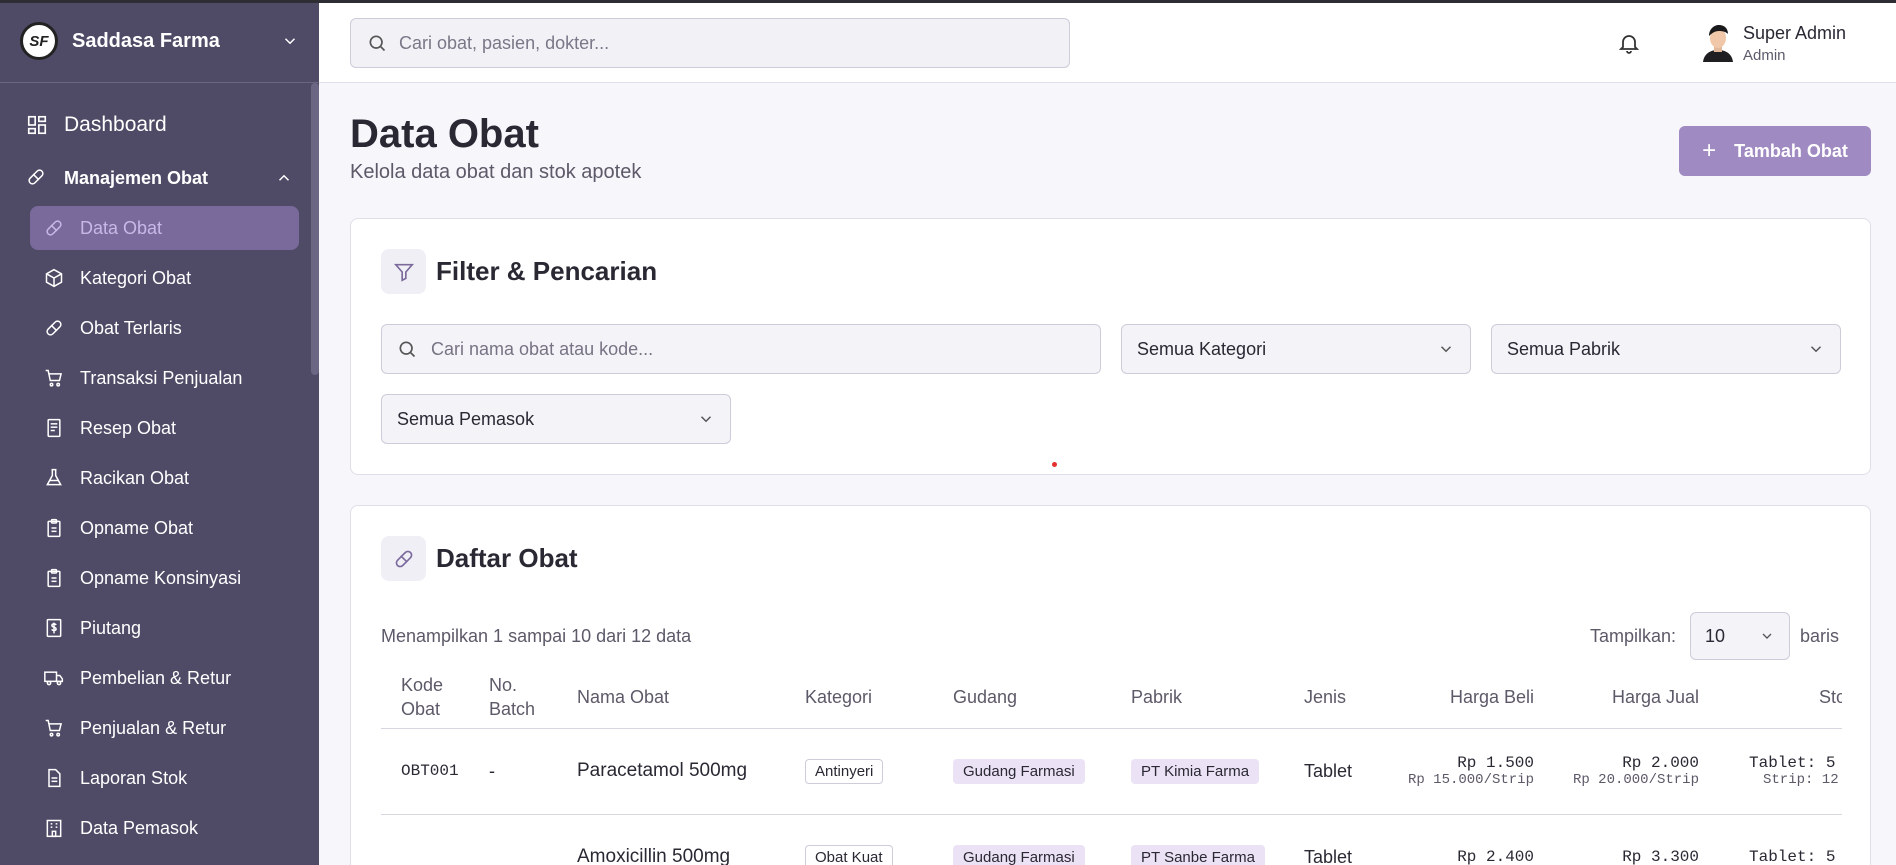  What do you see at coordinates (136, 277) in the screenshot?
I see `sidebar-item-label: Kategori Obat` at bounding box center [136, 277].